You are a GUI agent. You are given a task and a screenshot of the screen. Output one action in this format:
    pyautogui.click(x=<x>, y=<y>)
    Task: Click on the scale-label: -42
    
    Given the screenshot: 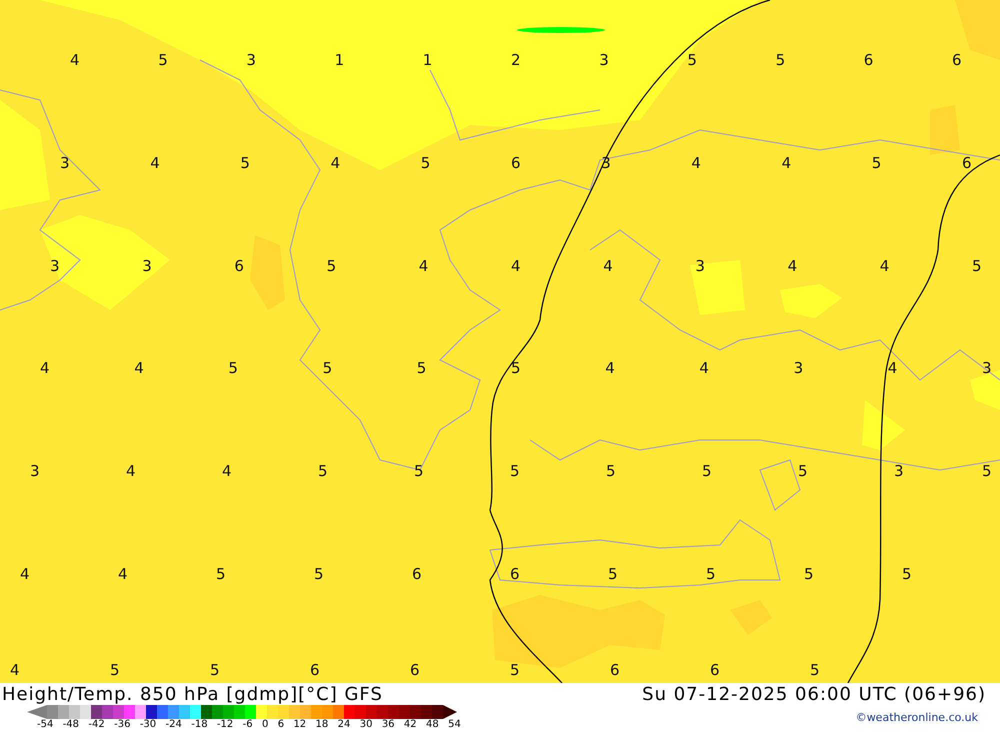 What is the action you would take?
    pyautogui.click(x=96, y=725)
    